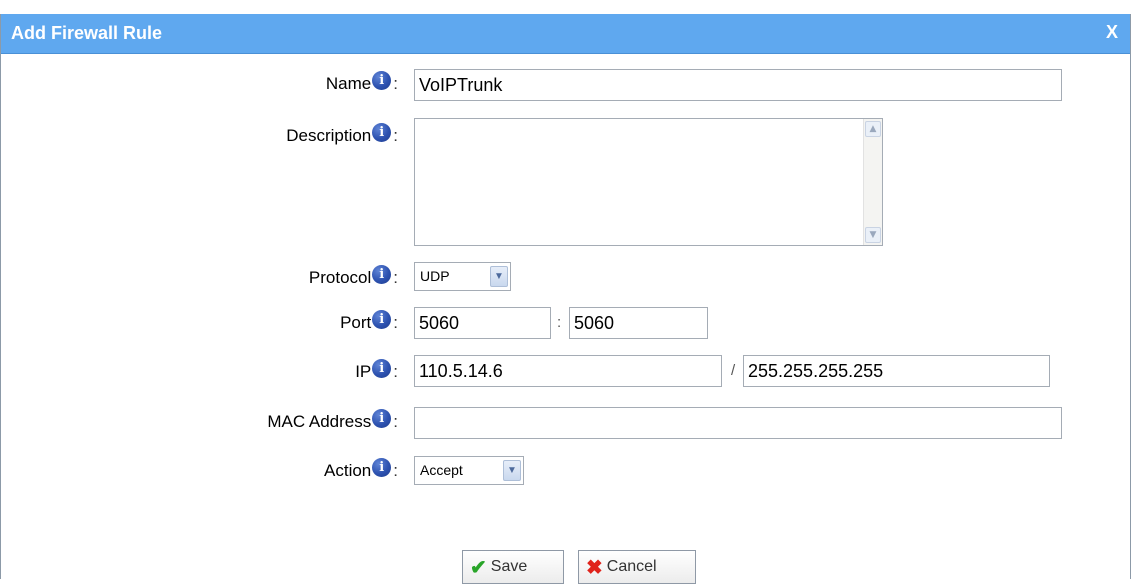 The image size is (1132, 584). Describe the element at coordinates (329, 135) in the screenshot. I see `description-label: Description` at that location.